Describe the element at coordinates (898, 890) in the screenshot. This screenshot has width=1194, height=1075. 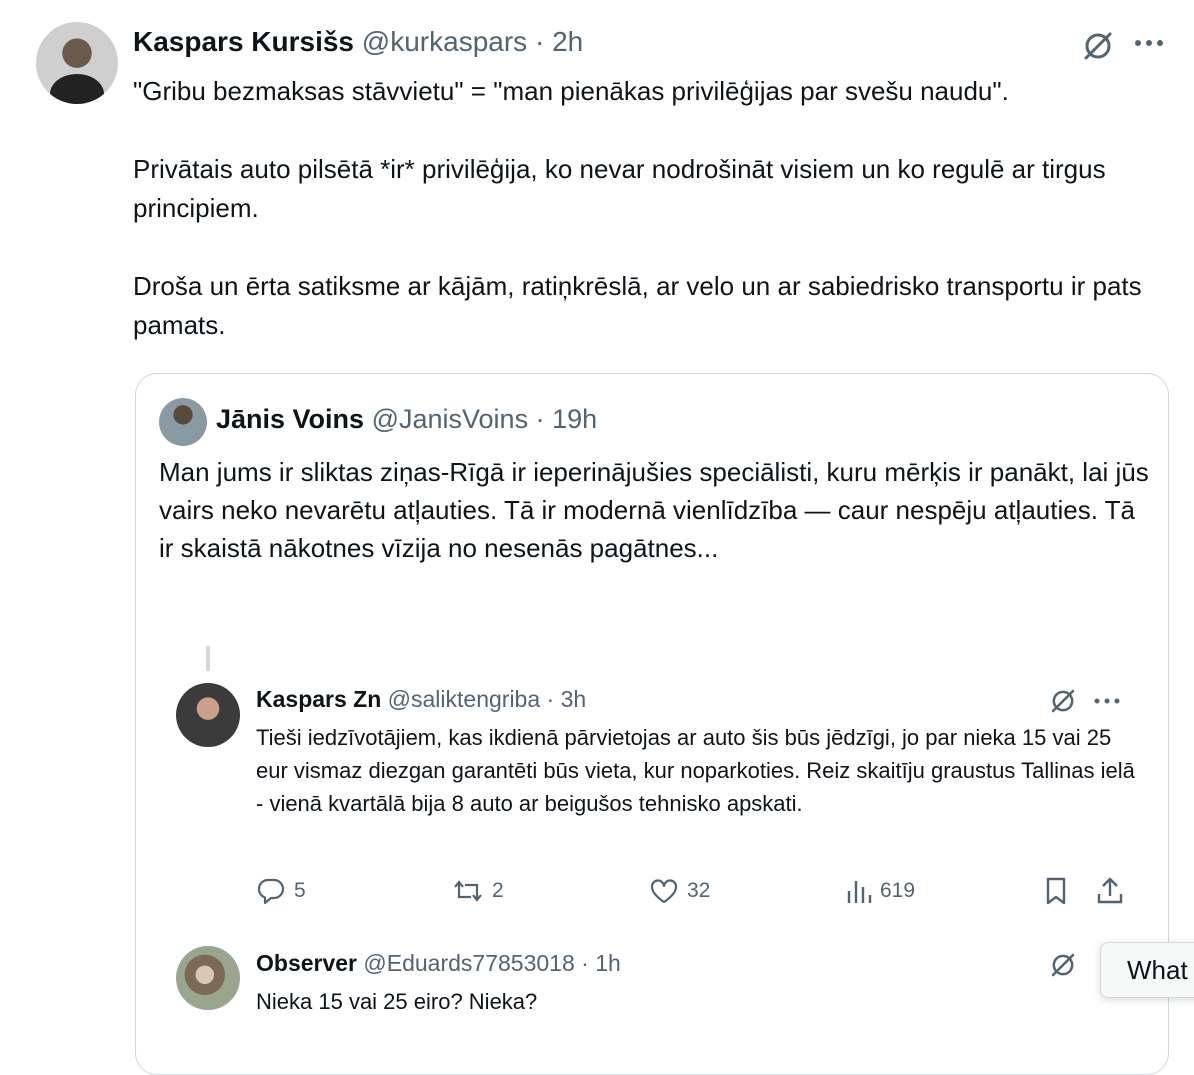
I see `views-count: 619` at that location.